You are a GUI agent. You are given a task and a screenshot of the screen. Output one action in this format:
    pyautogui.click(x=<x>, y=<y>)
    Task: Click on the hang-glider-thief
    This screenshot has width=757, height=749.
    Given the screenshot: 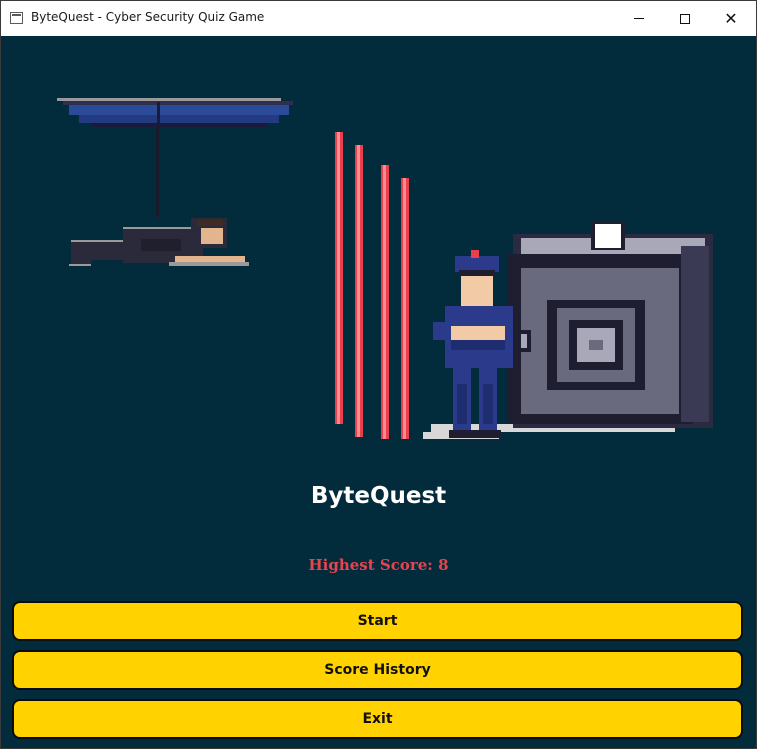 What is the action you would take?
    pyautogui.click(x=175, y=182)
    